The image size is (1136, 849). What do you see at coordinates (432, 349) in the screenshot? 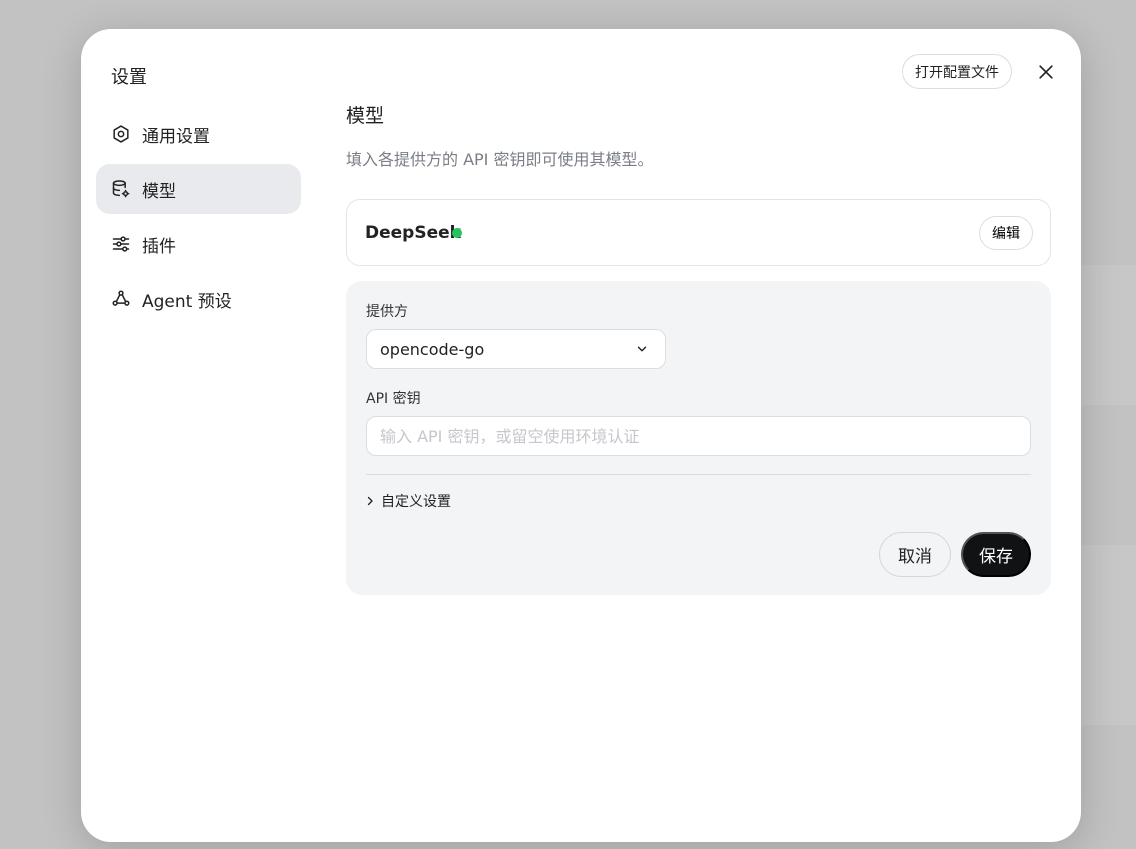
I see `provider-select-value: opencode-go` at bounding box center [432, 349].